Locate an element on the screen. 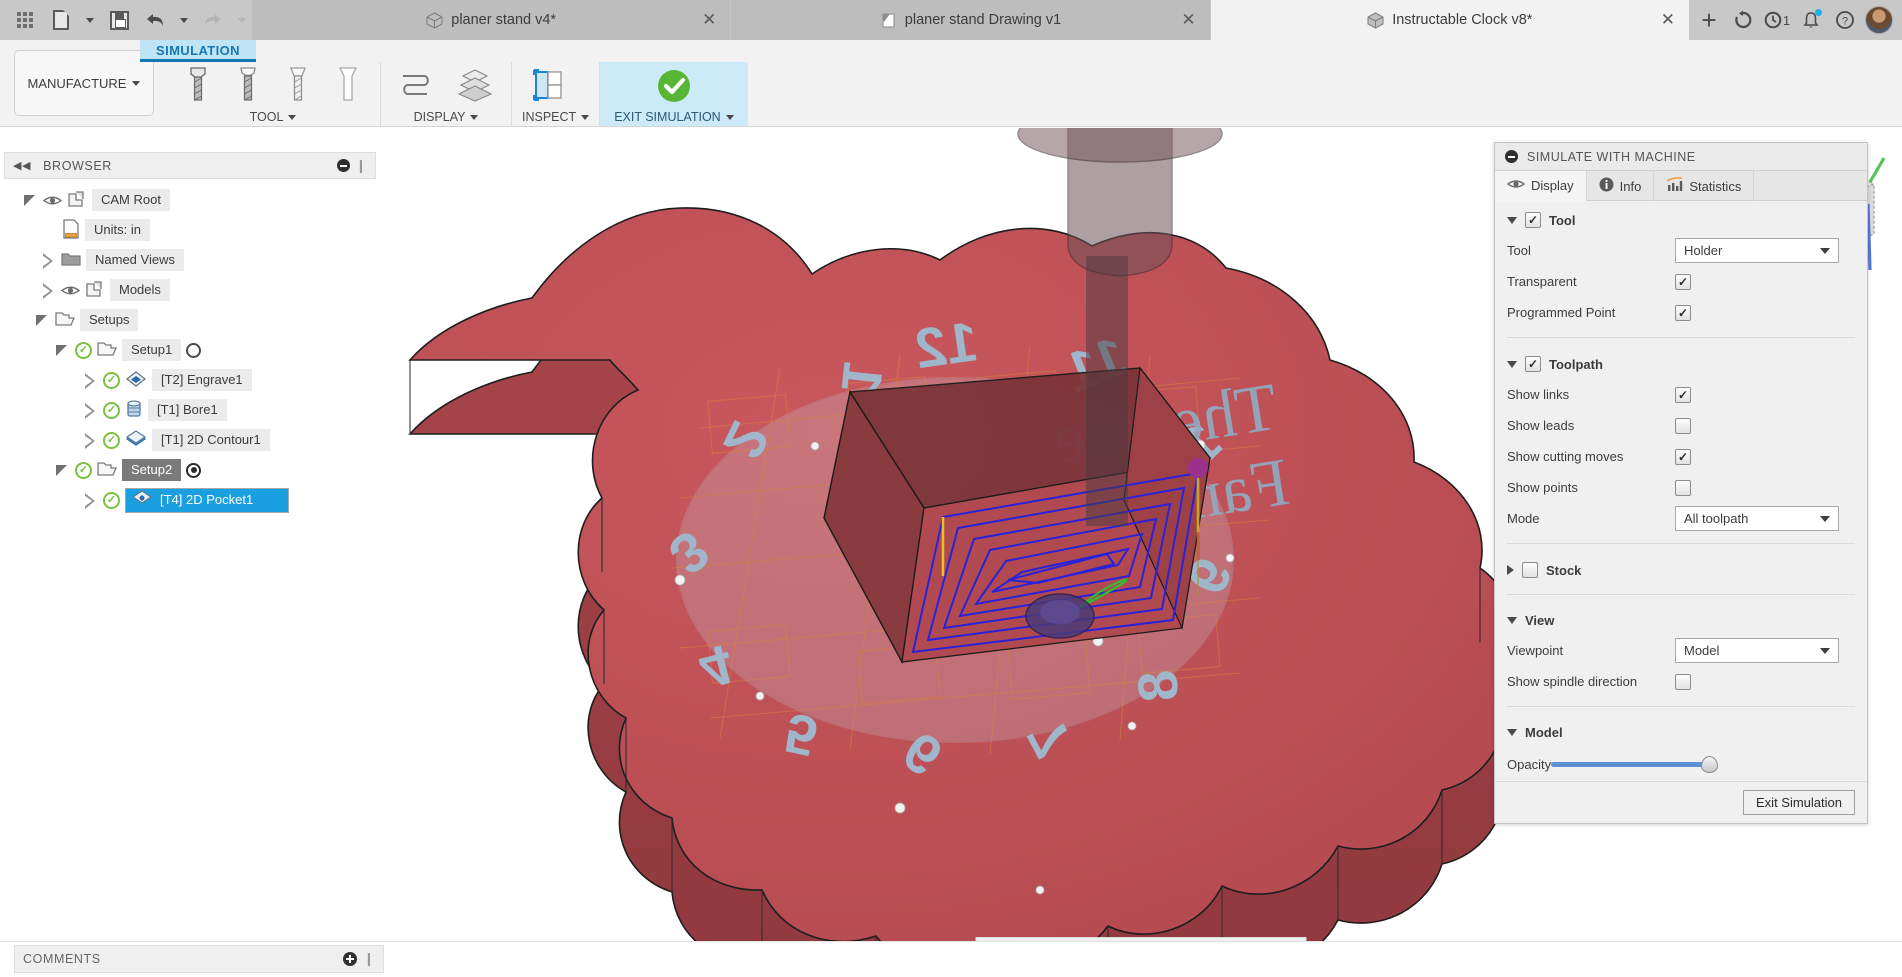 The image size is (1902, 977). collapse-left-icon: ◀◀ is located at coordinates (22, 165).